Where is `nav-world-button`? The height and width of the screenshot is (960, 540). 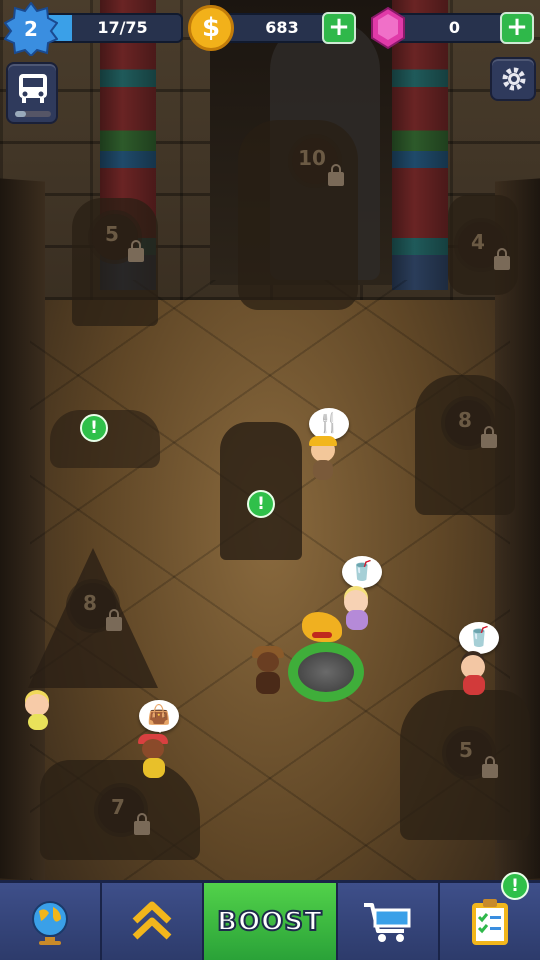 nav-world-button is located at coordinates (51, 921).